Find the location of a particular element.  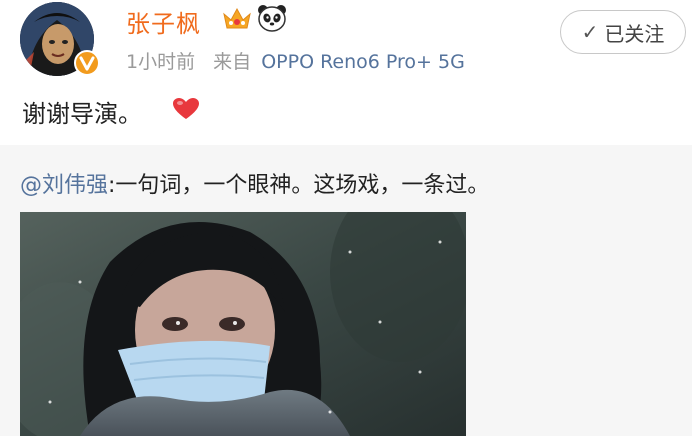

post-meta: 1小时前 来自 OPPO Reno6 Pro+ 5G is located at coordinates (295, 60).